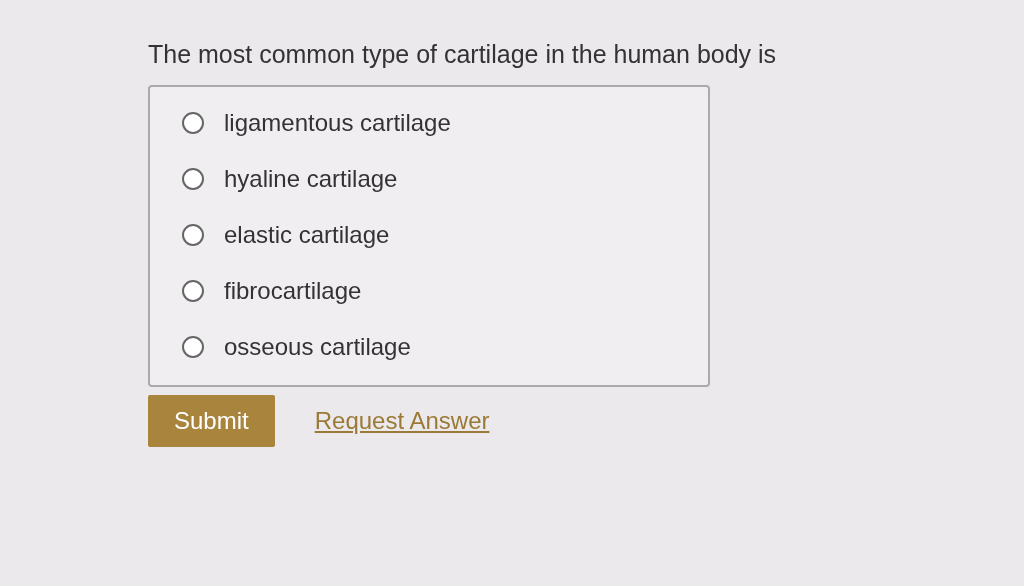 Image resolution: width=1024 pixels, height=586 pixels. Describe the element at coordinates (293, 291) in the screenshot. I see `option-label: fibrocartilage` at that location.